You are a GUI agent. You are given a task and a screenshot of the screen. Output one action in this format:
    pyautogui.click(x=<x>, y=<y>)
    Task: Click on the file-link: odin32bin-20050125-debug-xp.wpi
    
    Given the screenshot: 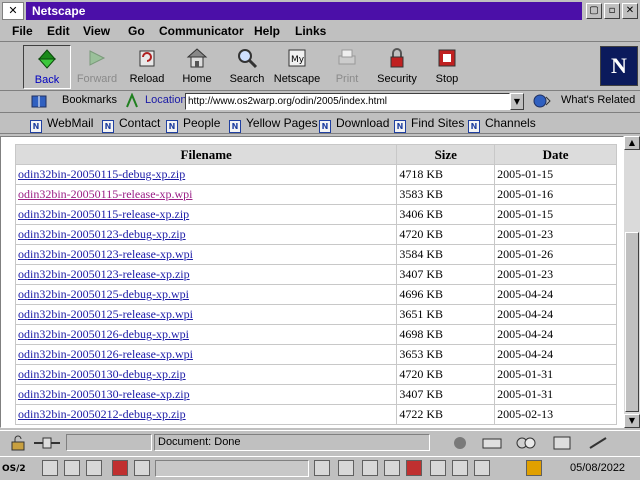 What is the action you would take?
    pyautogui.click(x=103, y=294)
    